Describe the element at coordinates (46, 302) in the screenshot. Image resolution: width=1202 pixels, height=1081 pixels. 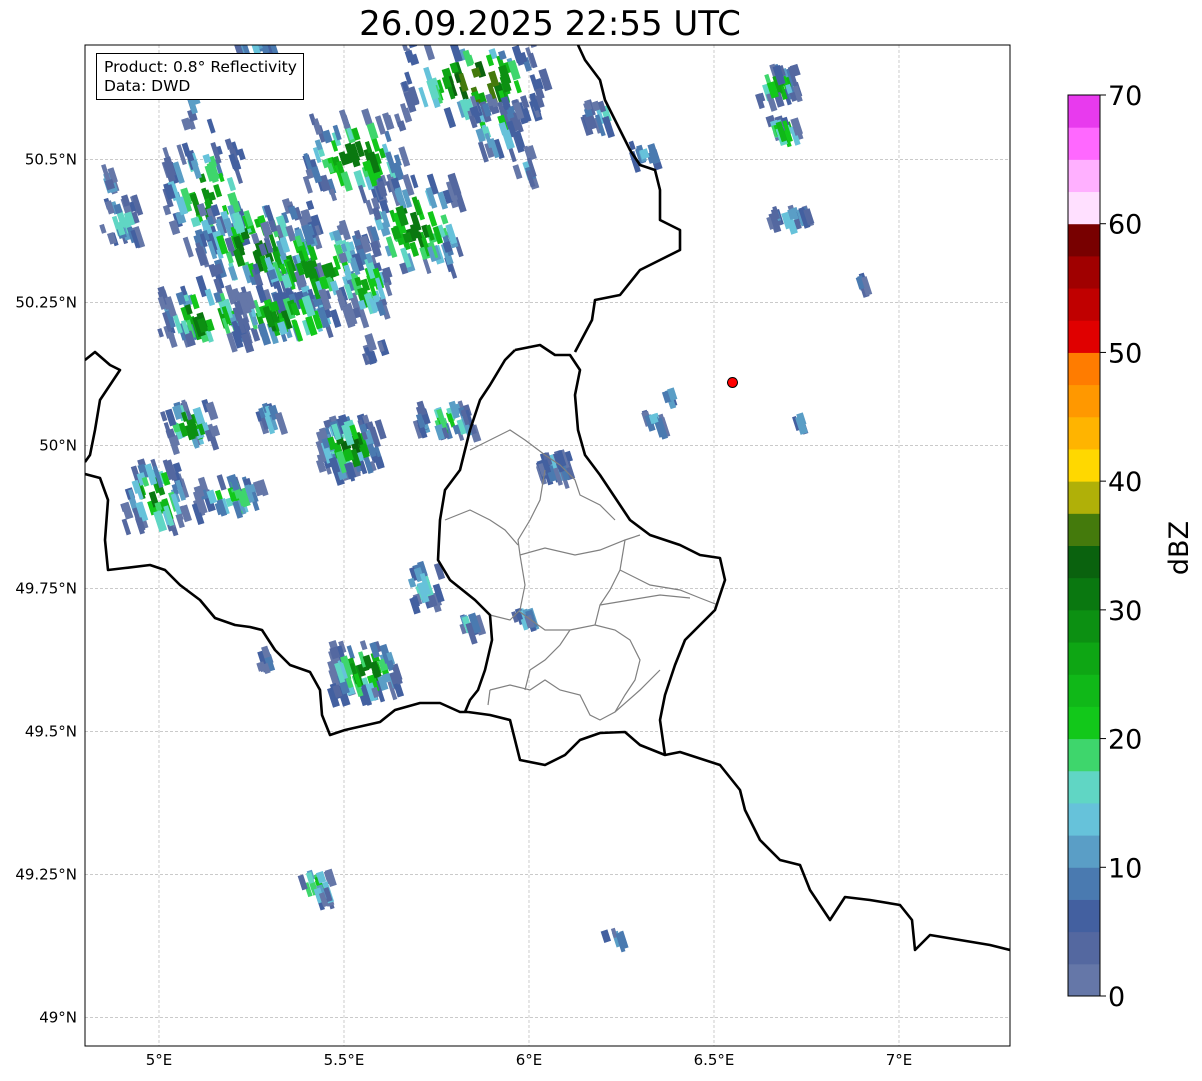
I see `y-tick-label: 50.25°N` at that location.